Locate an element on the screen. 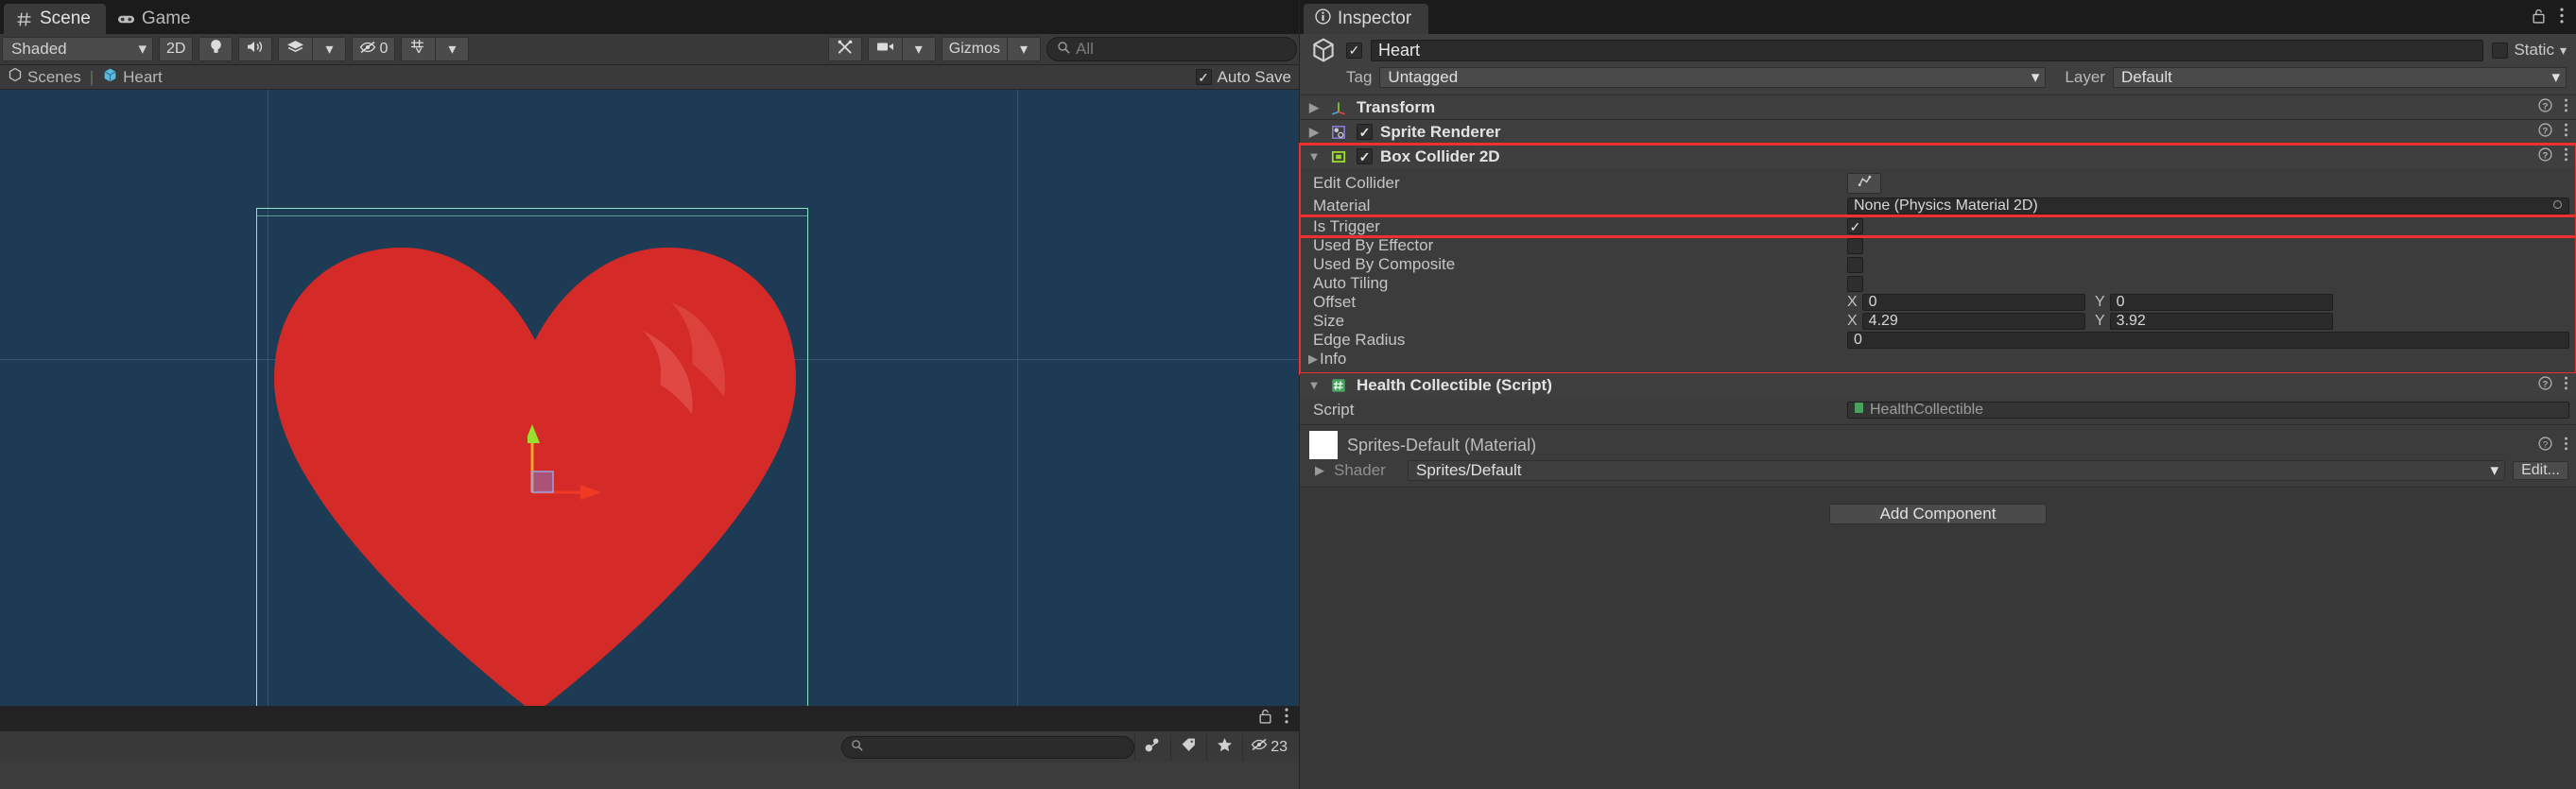 The height and width of the screenshot is (789, 2576). scene-camera-button is located at coordinates (884, 49).